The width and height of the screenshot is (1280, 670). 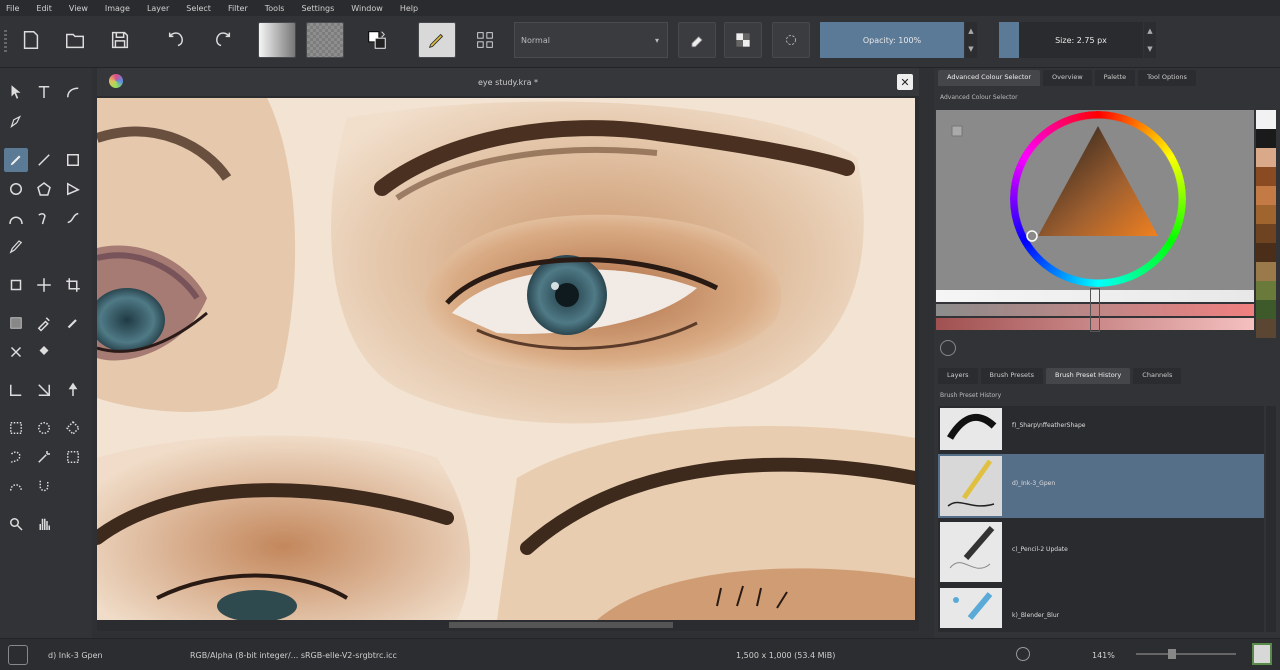 What do you see at coordinates (325, 40) in the screenshot?
I see `pattern-button` at bounding box center [325, 40].